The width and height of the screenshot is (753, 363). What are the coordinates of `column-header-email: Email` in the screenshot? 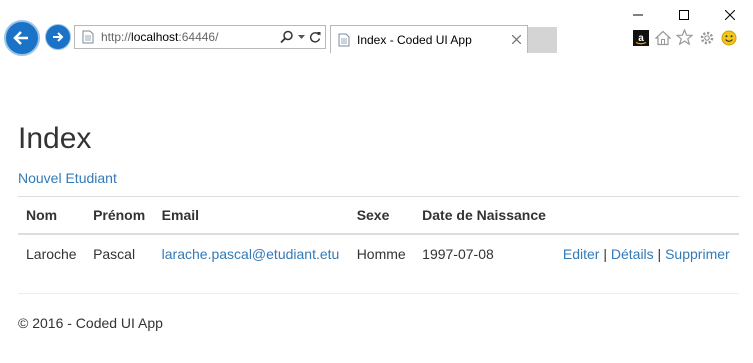 It's located at (251, 215).